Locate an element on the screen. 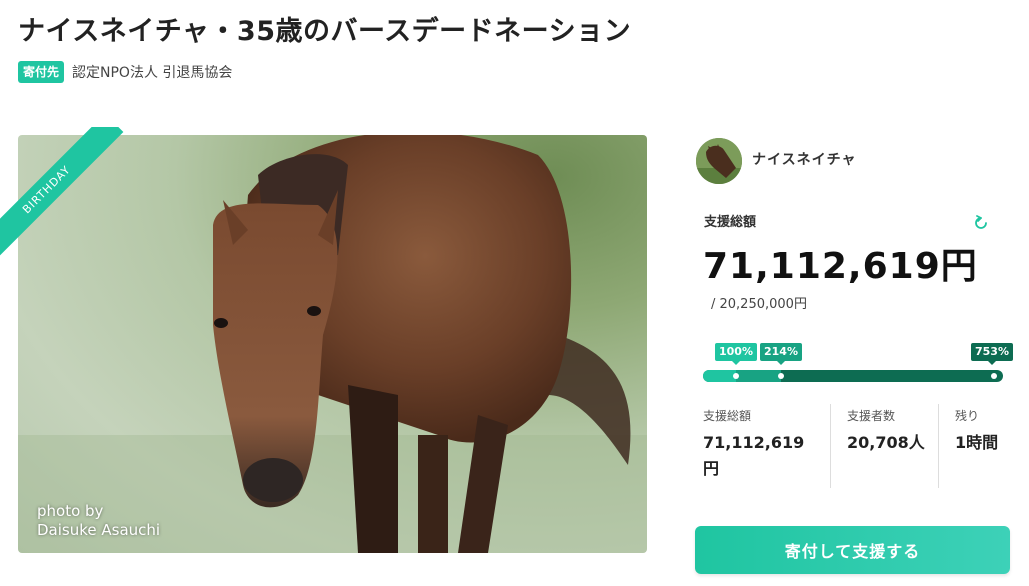  owner-name: ナイスネイチャ is located at coordinates (804, 159).